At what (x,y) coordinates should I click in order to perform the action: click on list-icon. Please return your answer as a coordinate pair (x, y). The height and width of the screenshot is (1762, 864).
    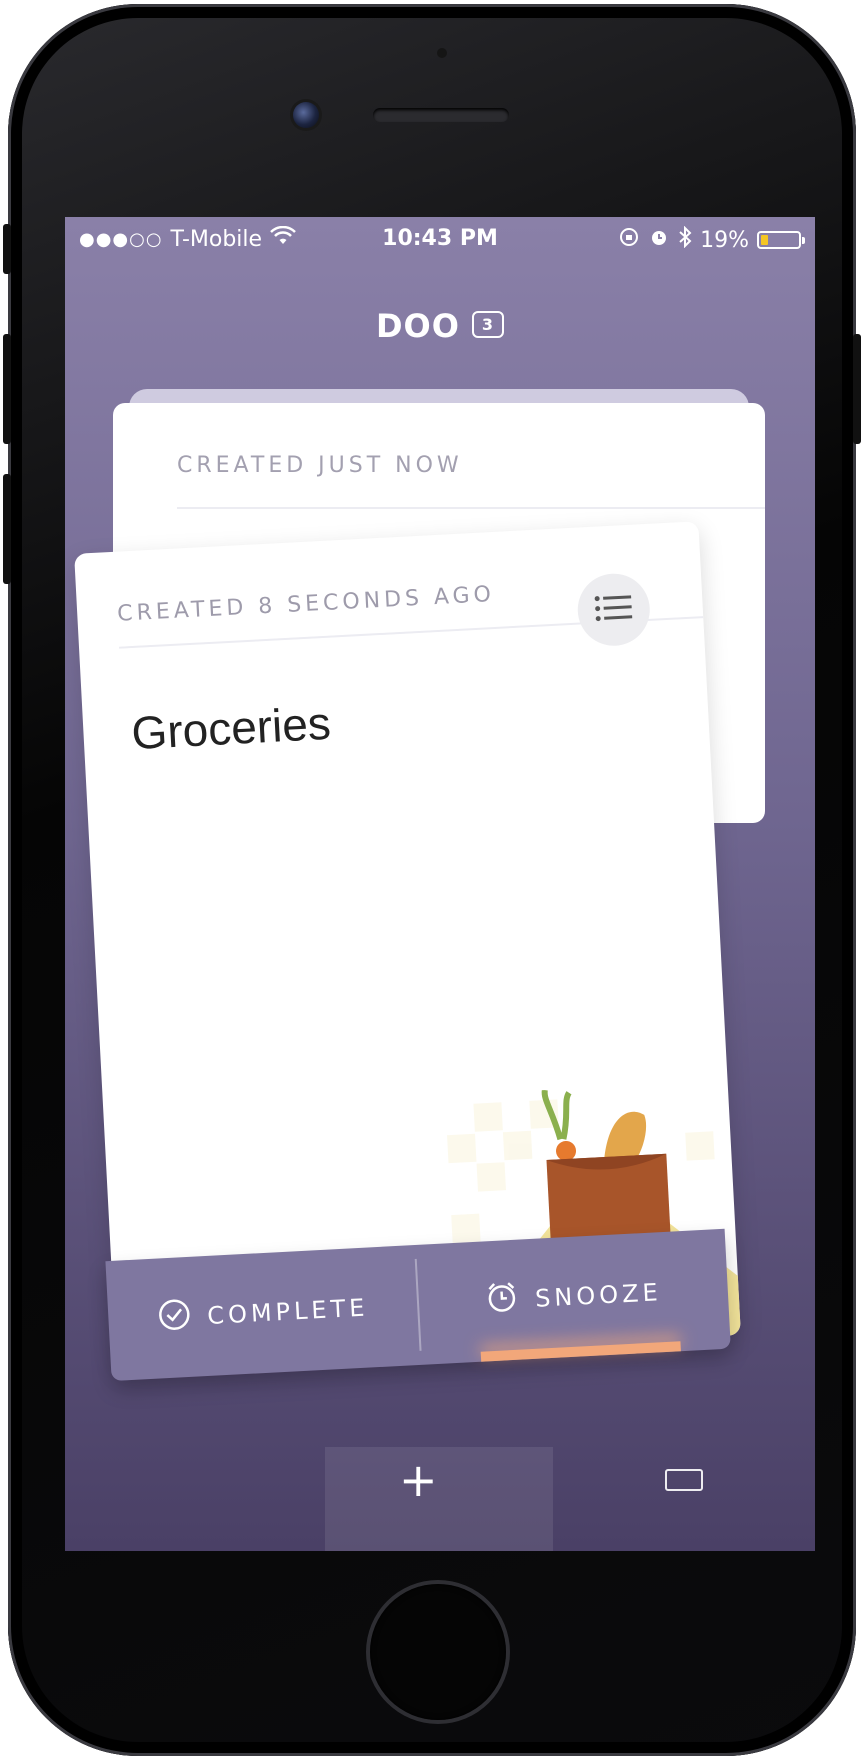
    Looking at the image, I should click on (614, 610).